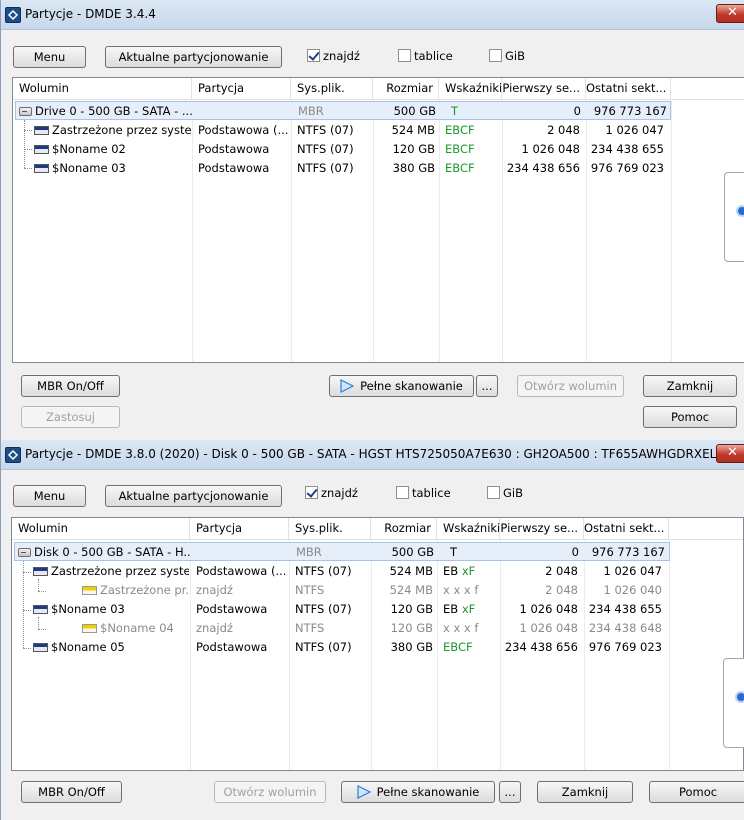 Image resolution: width=744 pixels, height=820 pixels. Describe the element at coordinates (25, 111) in the screenshot. I see `disk-drive-icon` at that location.